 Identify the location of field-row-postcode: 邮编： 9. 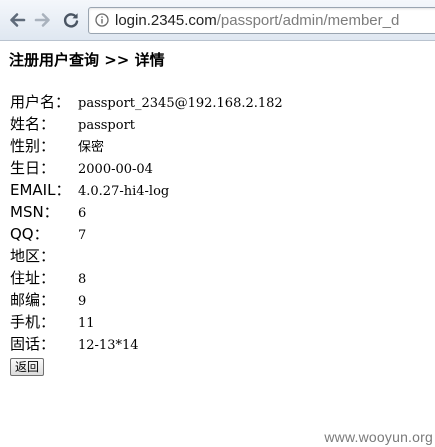
(146, 300).